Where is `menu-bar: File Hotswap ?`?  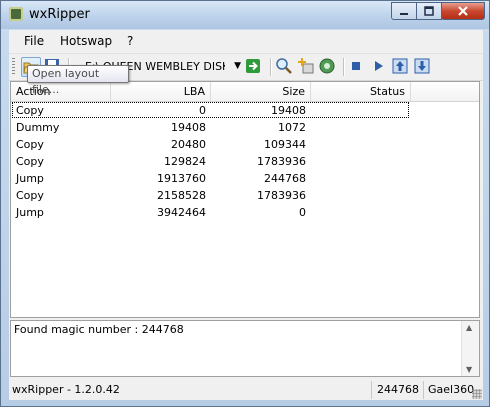 menu-bar: File Hotswap ? is located at coordinates (246, 41).